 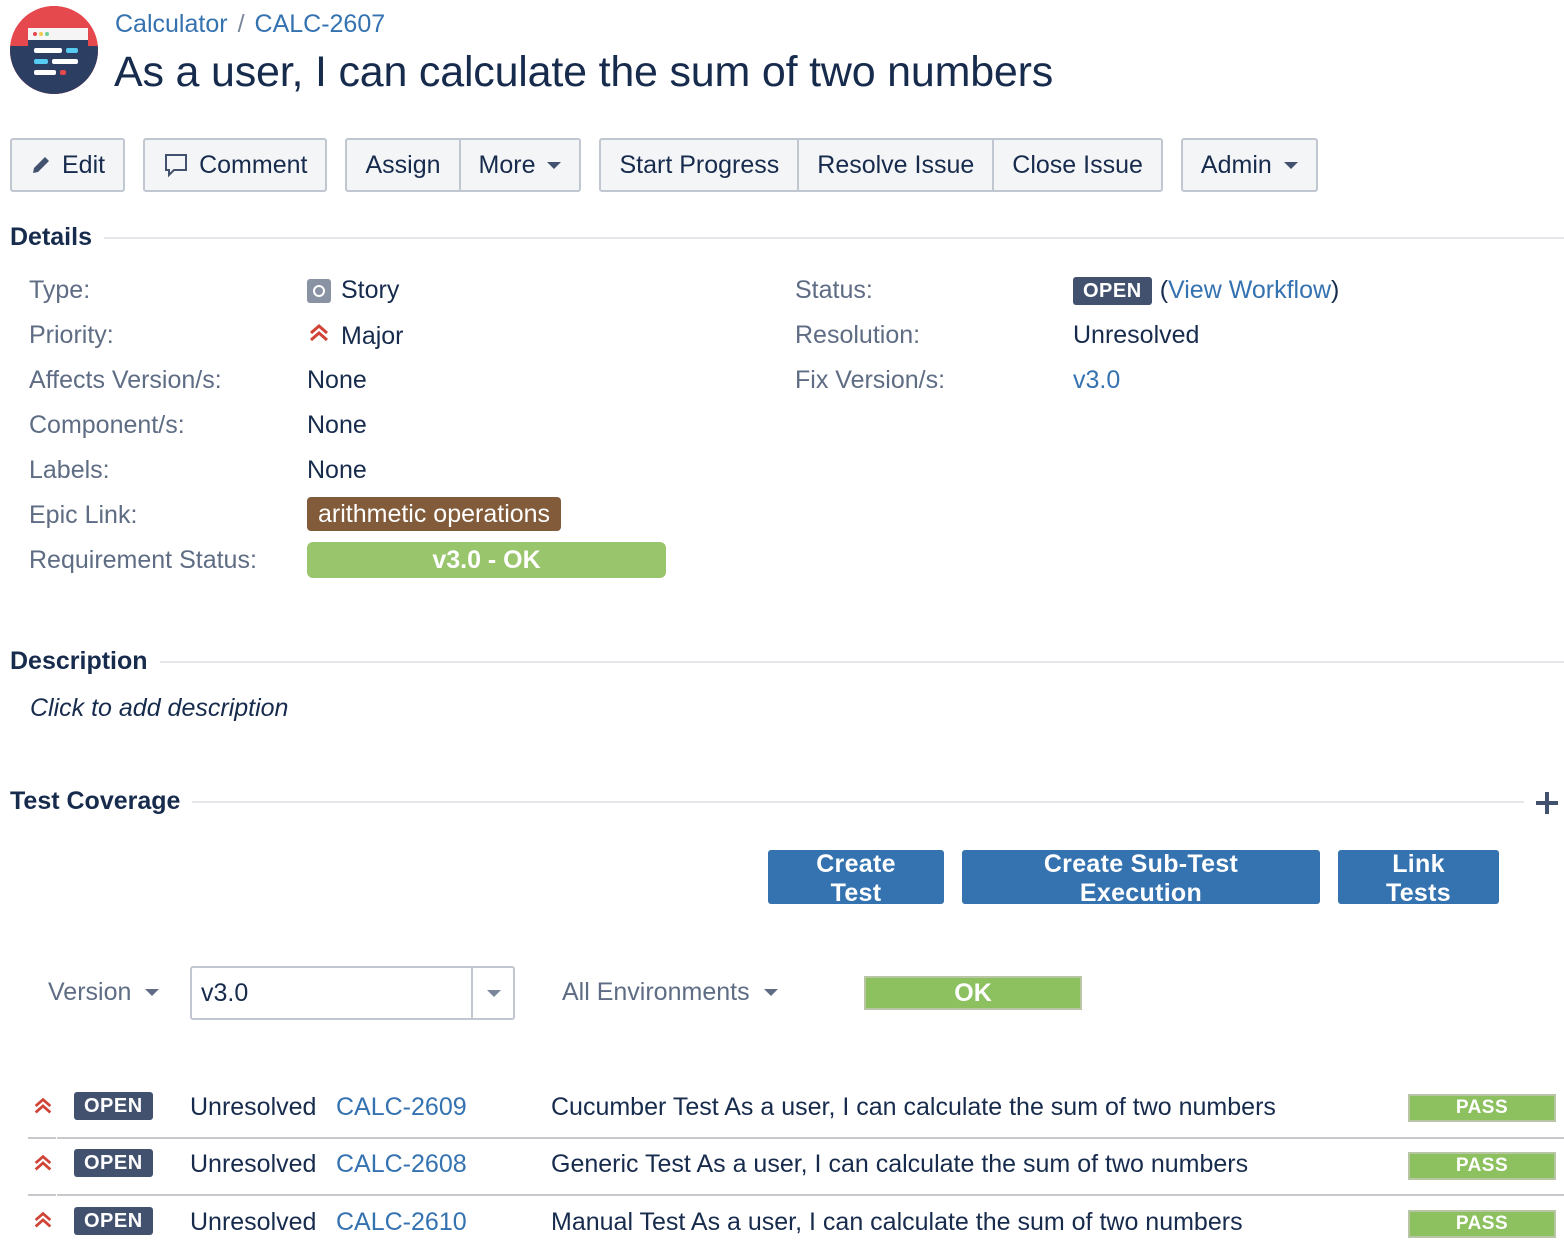 What do you see at coordinates (401, 1222) in the screenshot?
I see `test-key-link: CALC-2610` at bounding box center [401, 1222].